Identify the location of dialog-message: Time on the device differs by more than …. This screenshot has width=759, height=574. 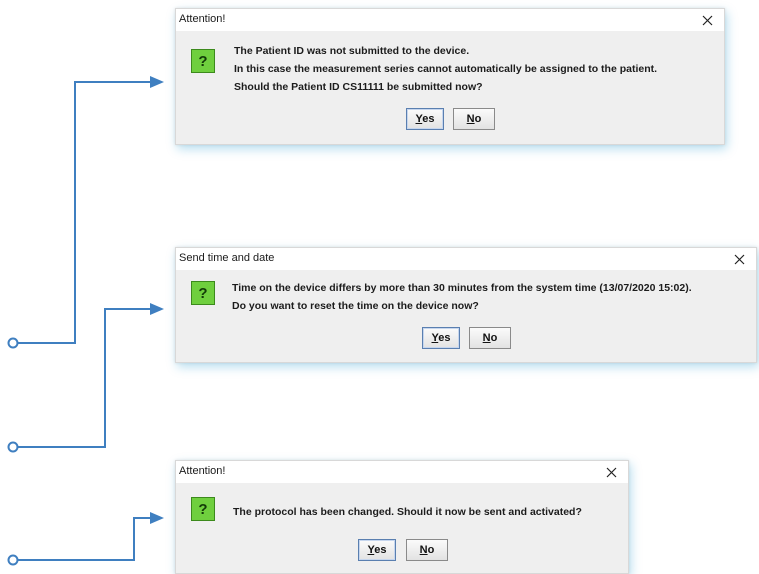
(462, 297).